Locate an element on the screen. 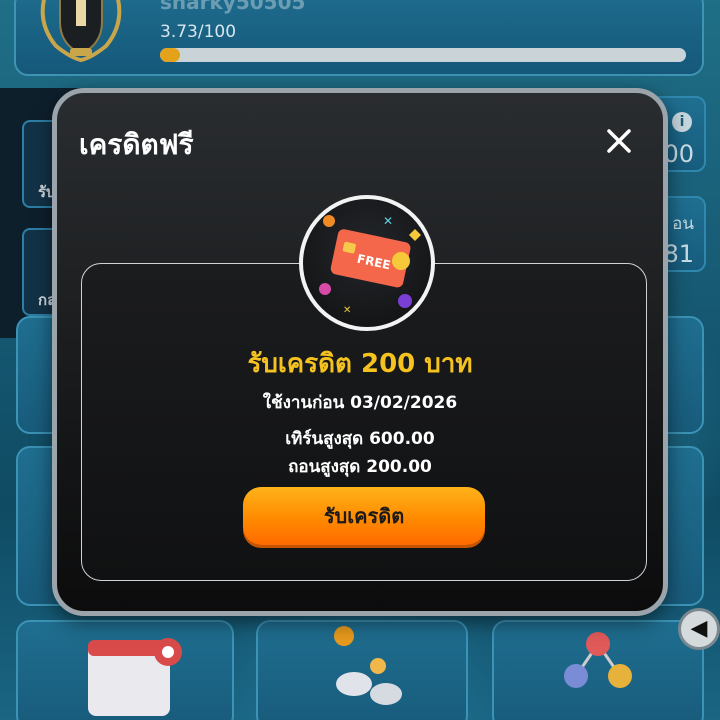 The height and width of the screenshot is (720, 720). claim-credit-button: รับเครดิต is located at coordinates (364, 516).